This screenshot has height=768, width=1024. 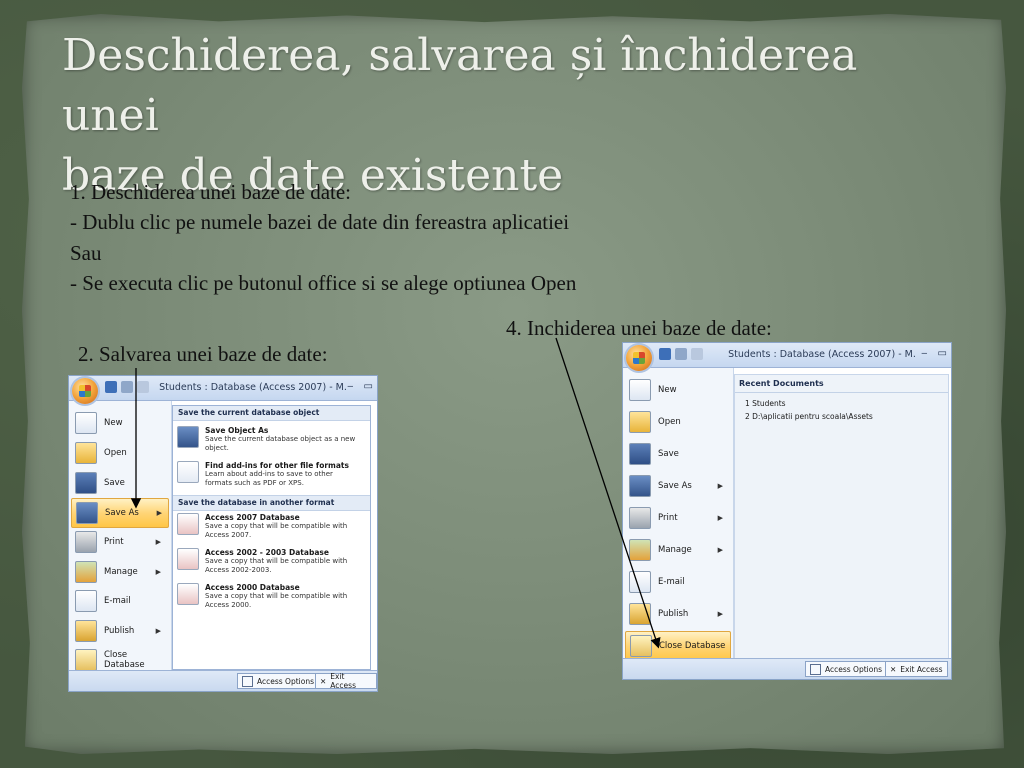 I want to click on save-object-icon, so click(x=188, y=437).